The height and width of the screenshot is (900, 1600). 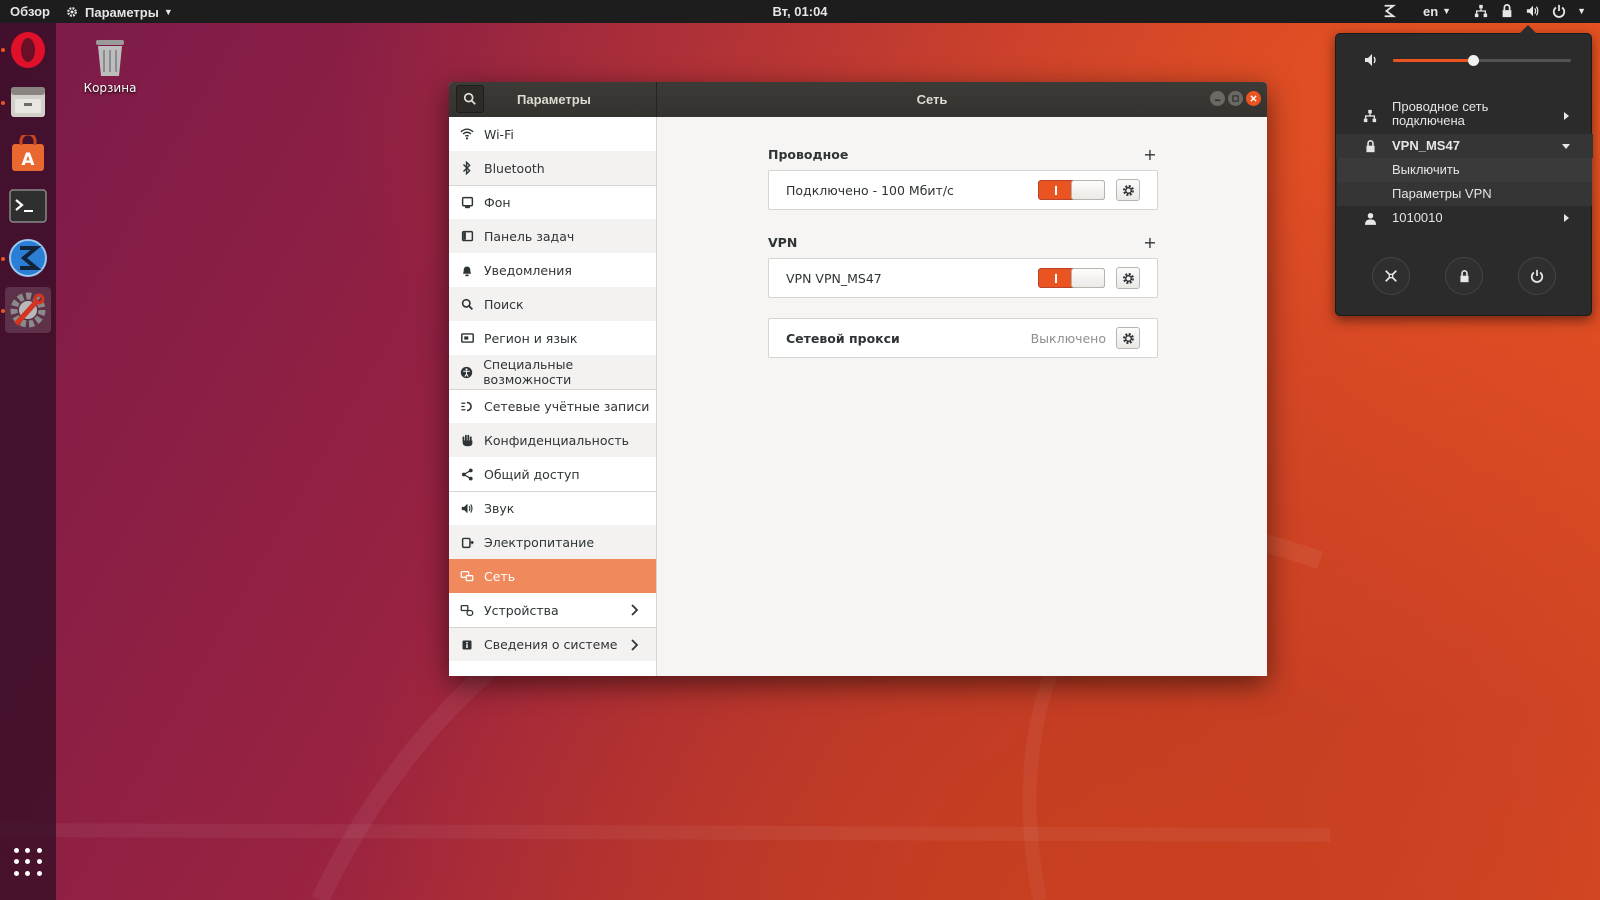 What do you see at coordinates (552, 576) in the screenshot?
I see `sidebar-item-network: Сеть` at bounding box center [552, 576].